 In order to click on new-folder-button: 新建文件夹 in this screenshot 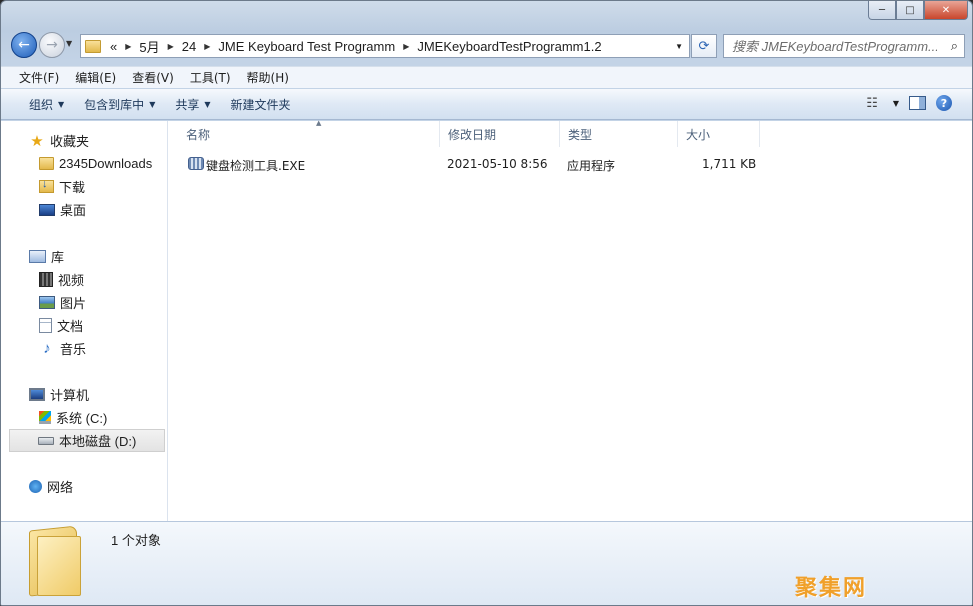, I will do `click(261, 104)`.